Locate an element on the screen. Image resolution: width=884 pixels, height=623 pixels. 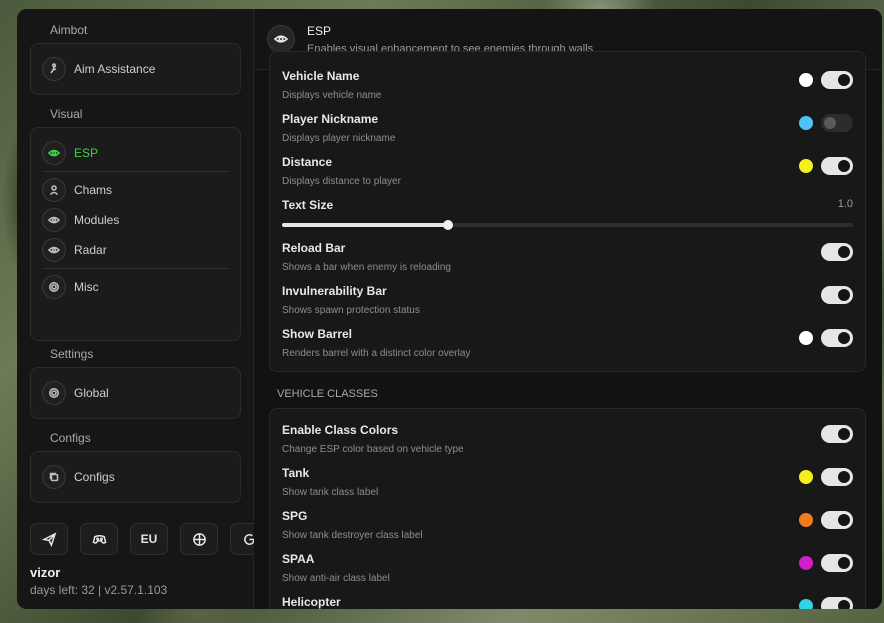
section-title-aimbot: Aimbot is located at coordinates (69, 30).